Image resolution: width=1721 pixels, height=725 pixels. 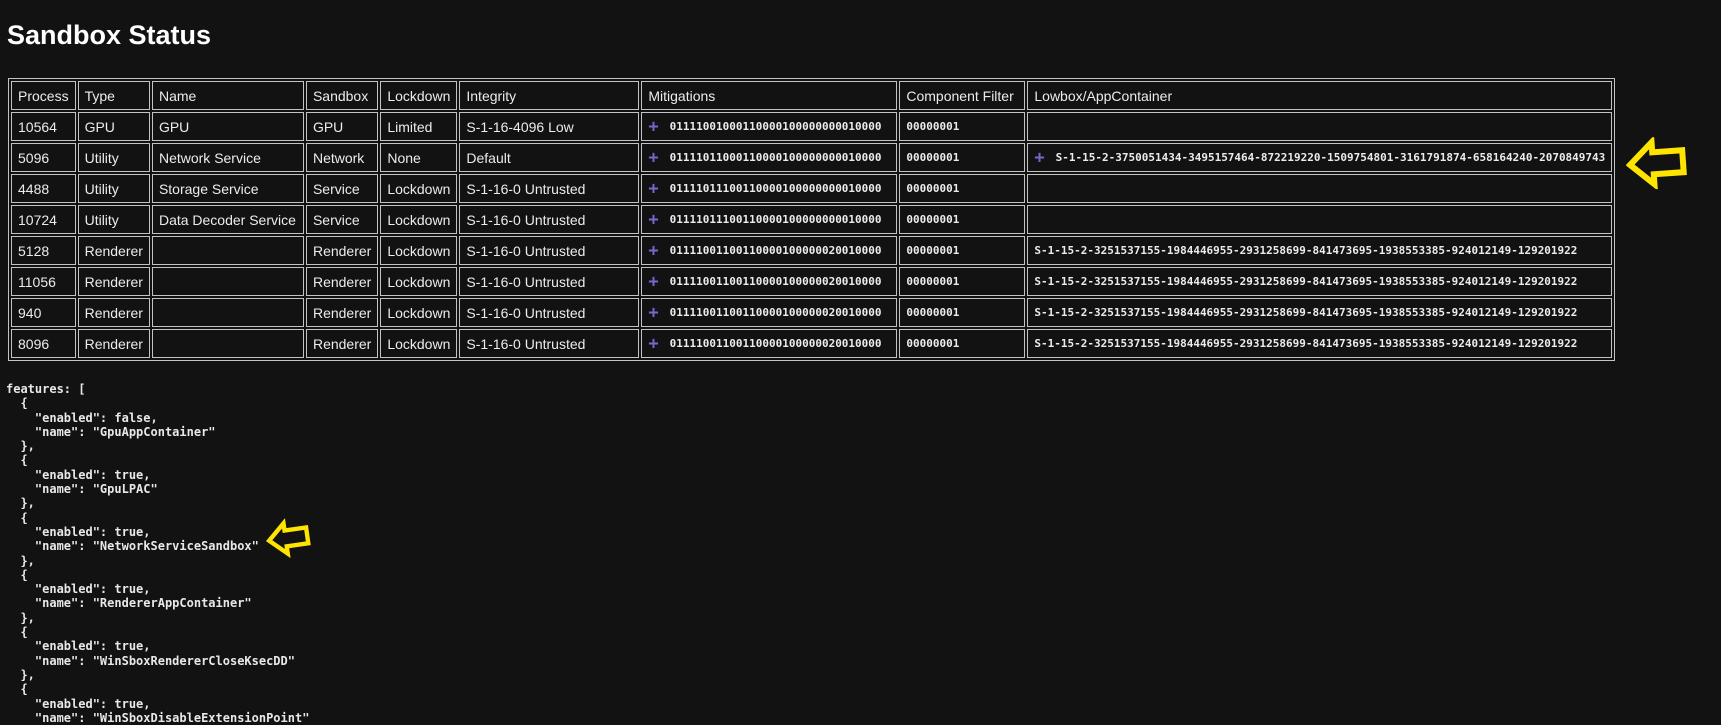 I want to click on arrow-left-shape, so click(x=288, y=538).